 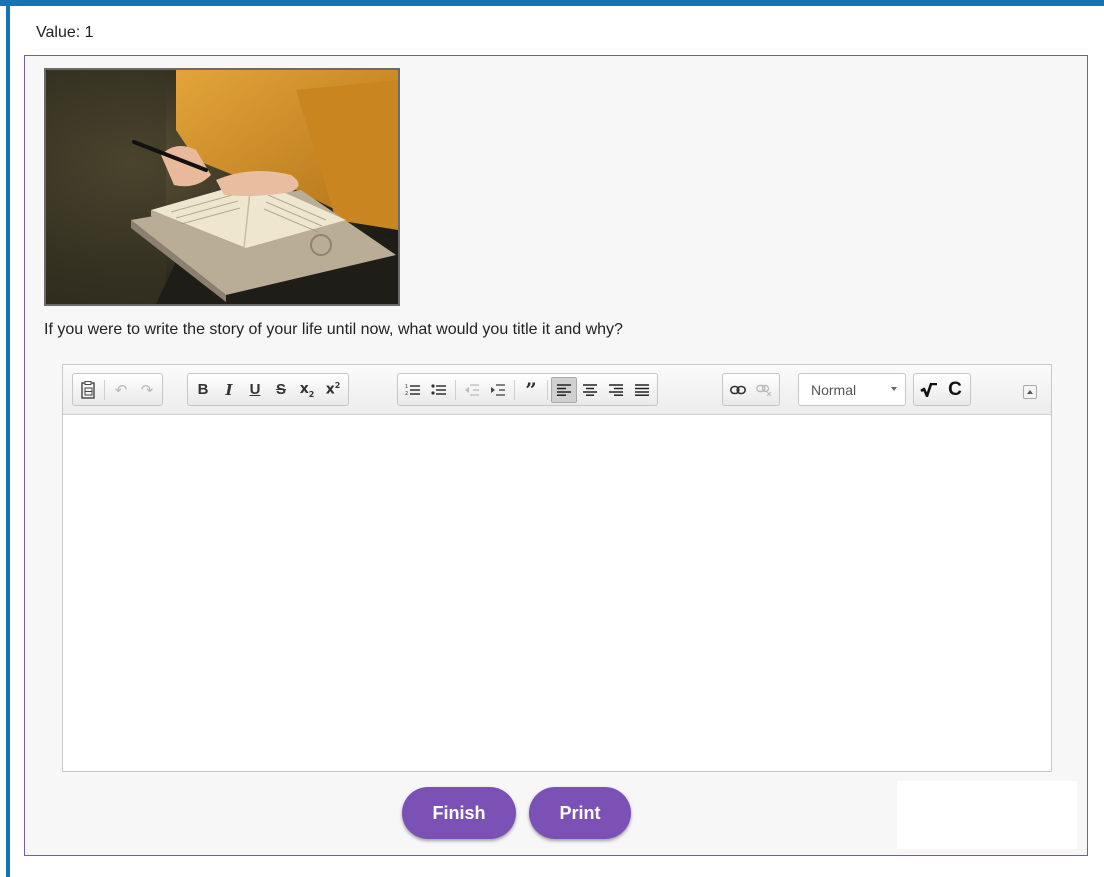 What do you see at coordinates (929, 390) in the screenshot?
I see `math-sqrt-icon` at bounding box center [929, 390].